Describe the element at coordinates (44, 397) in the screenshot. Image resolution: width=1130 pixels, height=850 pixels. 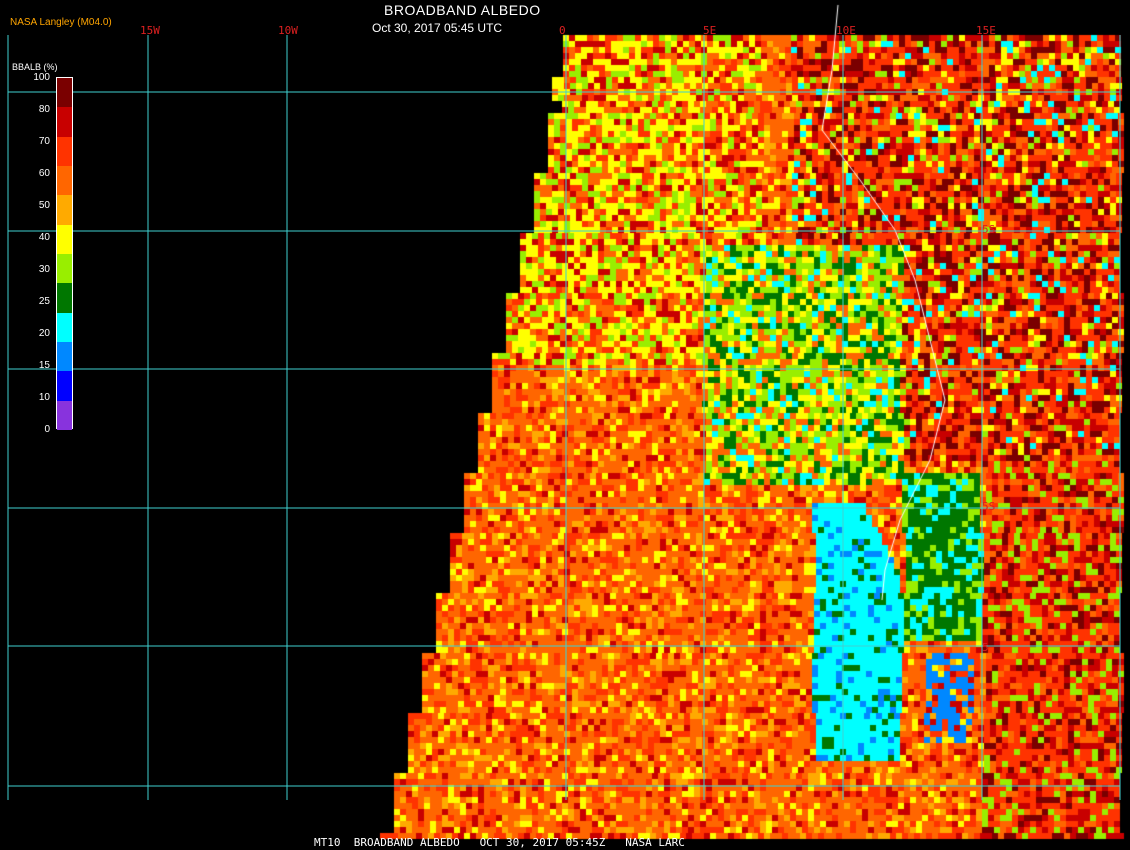
I see `colorbar-tick-label: 10` at that location.